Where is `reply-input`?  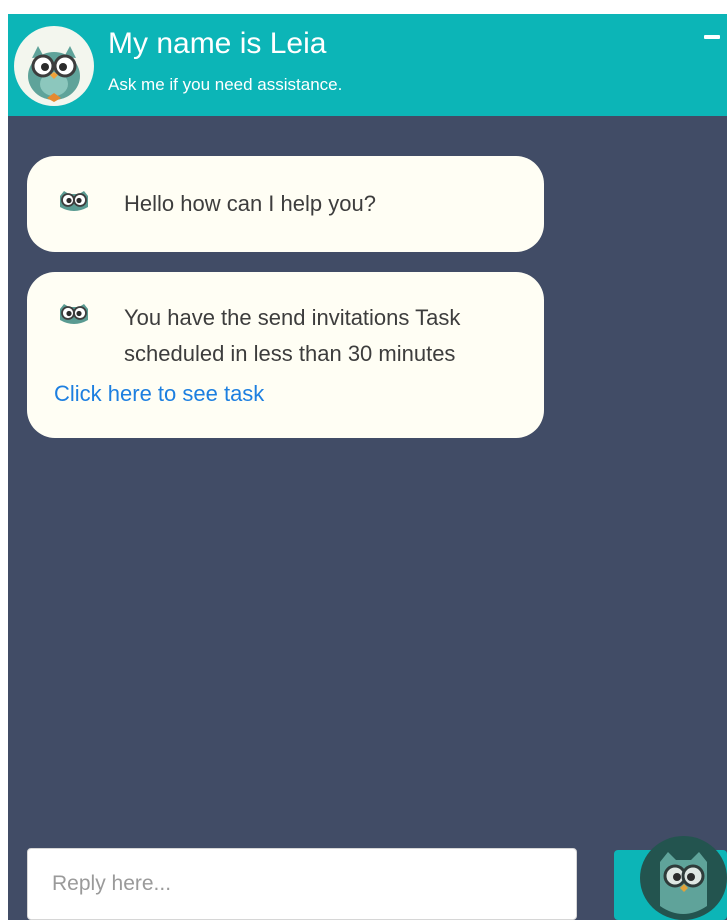 reply-input is located at coordinates (302, 884).